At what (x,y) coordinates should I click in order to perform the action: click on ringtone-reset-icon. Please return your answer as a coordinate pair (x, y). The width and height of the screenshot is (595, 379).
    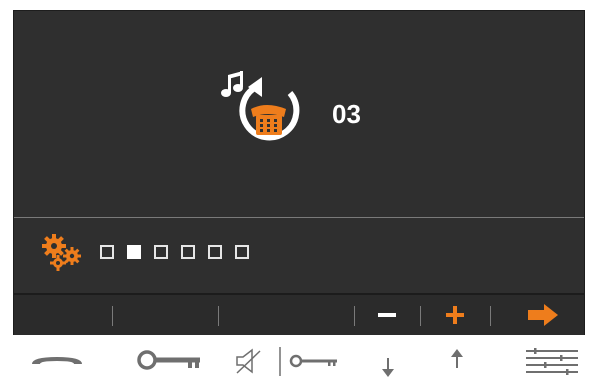
    Looking at the image, I should click on (260, 106).